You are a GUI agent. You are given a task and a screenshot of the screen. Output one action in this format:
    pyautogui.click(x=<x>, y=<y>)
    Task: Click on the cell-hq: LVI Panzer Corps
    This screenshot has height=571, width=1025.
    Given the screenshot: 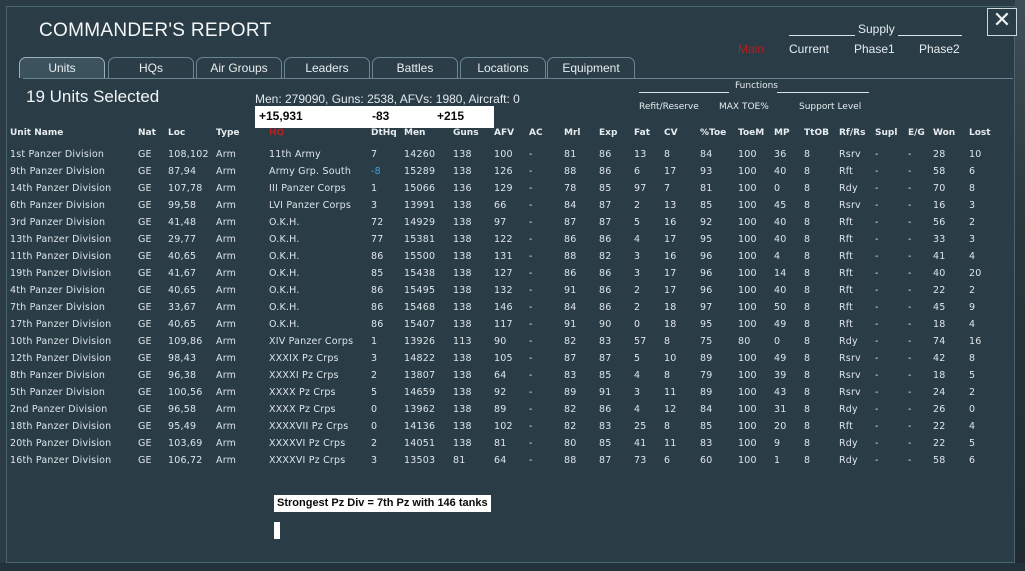 What is the action you would take?
    pyautogui.click(x=310, y=205)
    